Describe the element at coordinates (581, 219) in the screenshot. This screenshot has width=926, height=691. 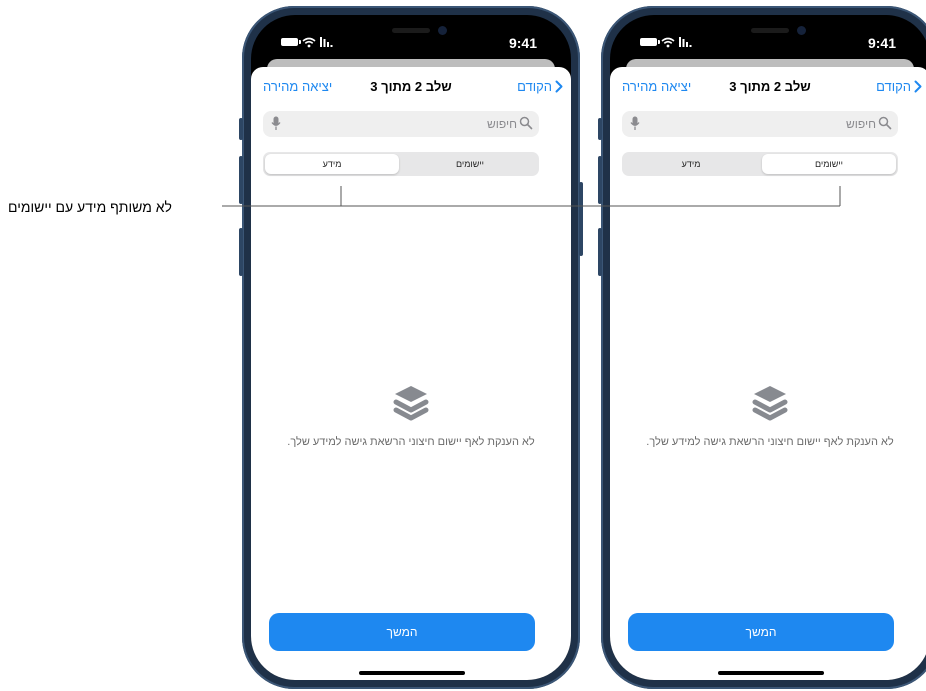
I see `side-button` at that location.